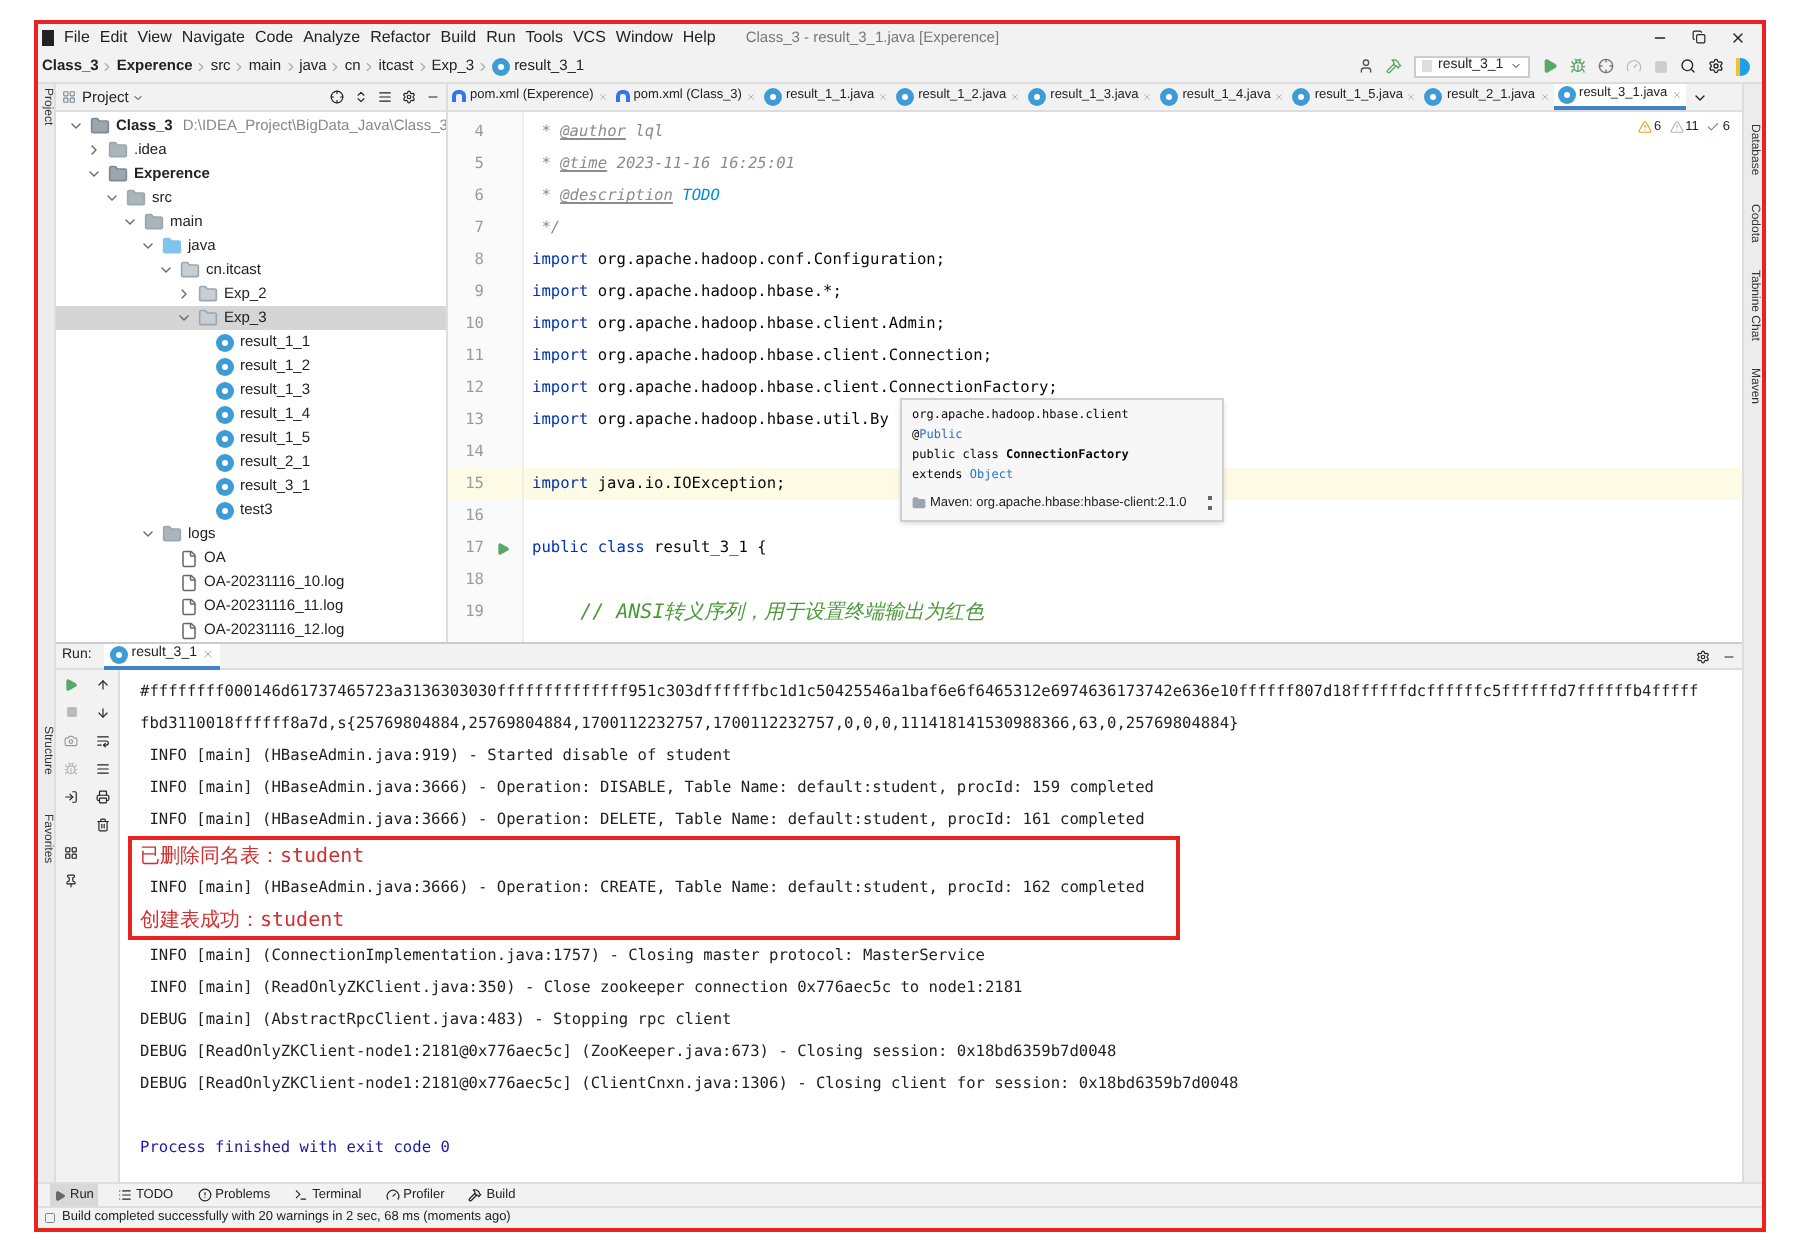 This screenshot has width=1796, height=1248. I want to click on menu-item: Refactor, so click(400, 37).